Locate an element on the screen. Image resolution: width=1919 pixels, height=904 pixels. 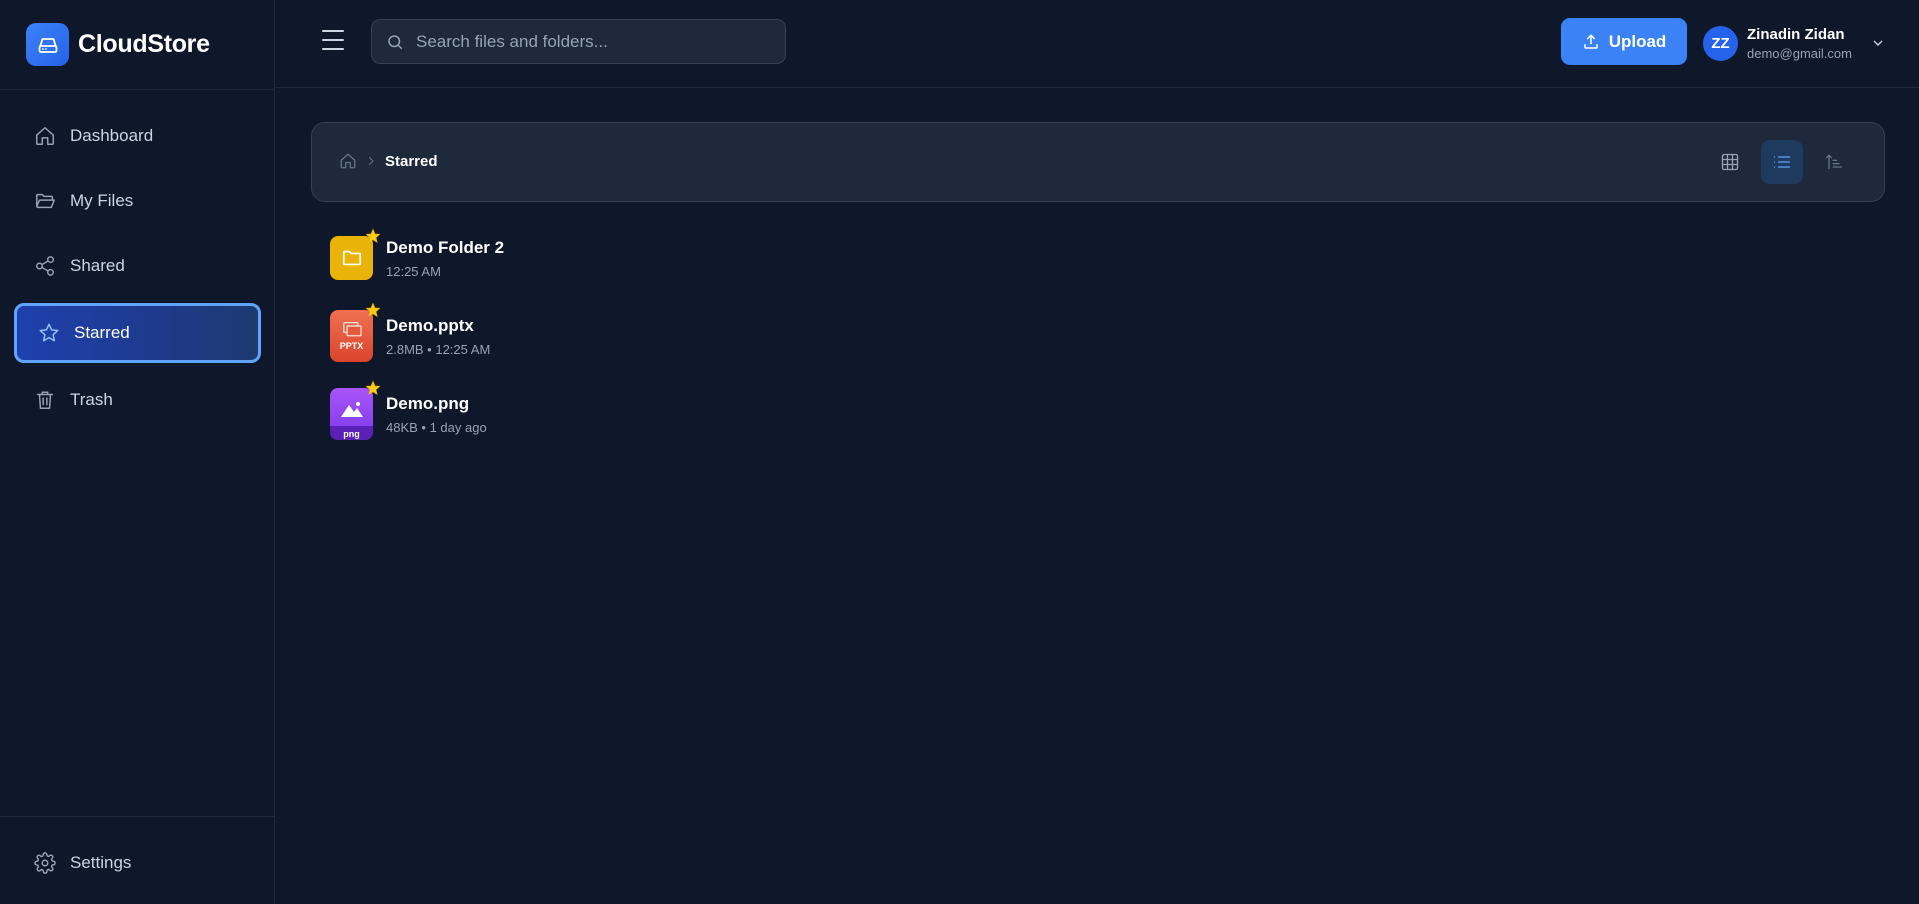
brand-name: CloudStore is located at coordinates (144, 44).